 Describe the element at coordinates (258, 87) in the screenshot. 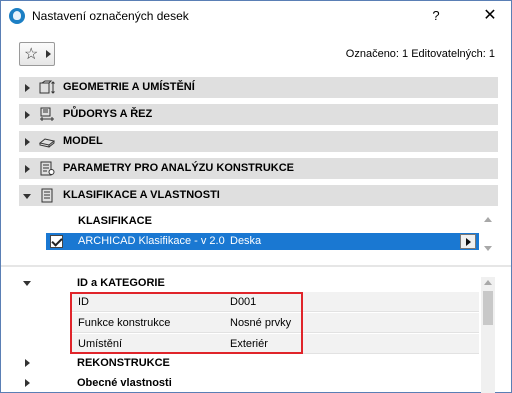

I see `section-geometry: GEOMETRIE A UMÍSTĚNÍ` at that location.